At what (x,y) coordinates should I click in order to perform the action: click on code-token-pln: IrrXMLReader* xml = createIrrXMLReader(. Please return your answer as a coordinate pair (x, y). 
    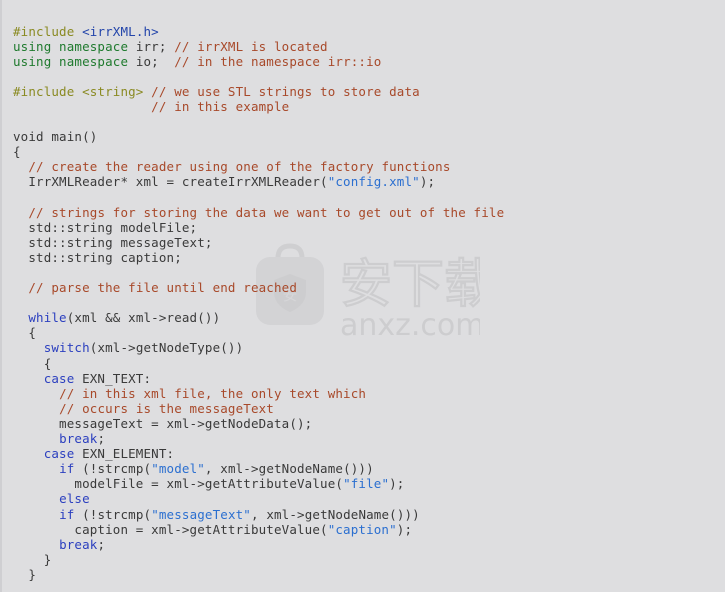
    Looking at the image, I should click on (170, 182).